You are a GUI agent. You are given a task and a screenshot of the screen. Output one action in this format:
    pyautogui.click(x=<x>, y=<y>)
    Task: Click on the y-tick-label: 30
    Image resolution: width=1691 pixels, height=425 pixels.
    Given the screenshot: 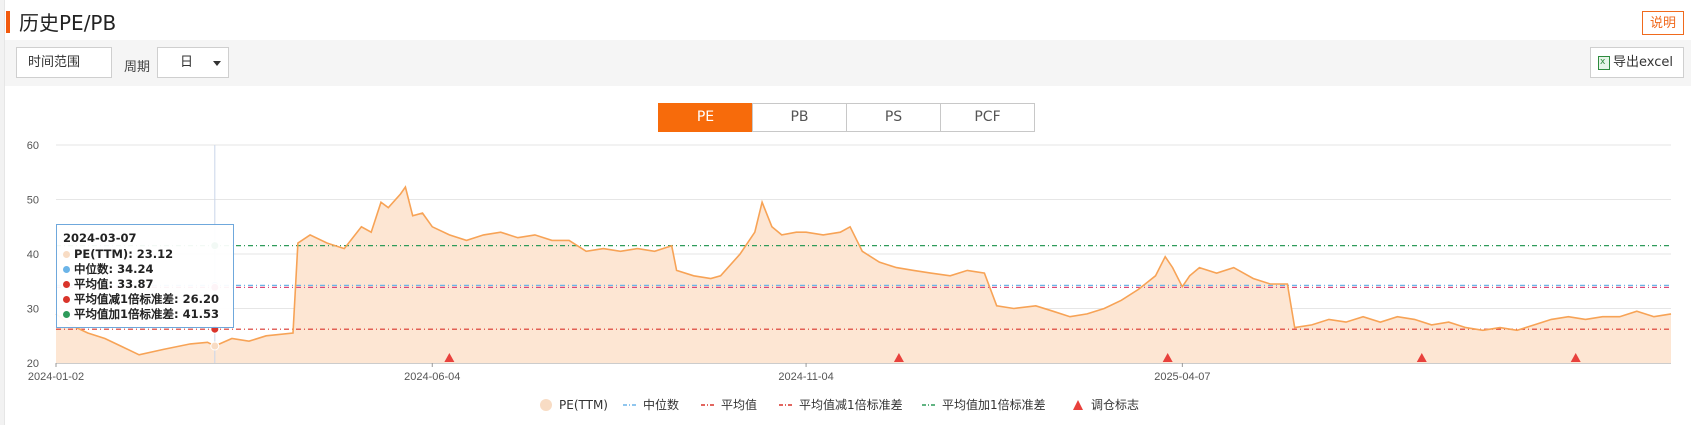 What is the action you would take?
    pyautogui.click(x=33, y=310)
    